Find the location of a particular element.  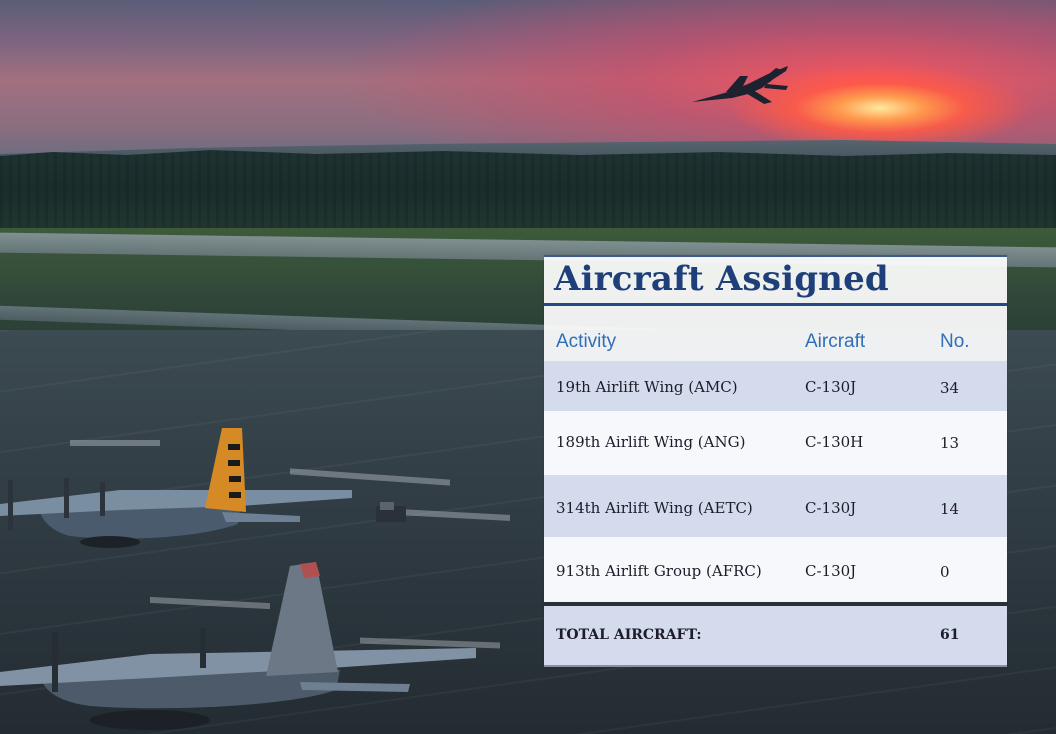

table-row: 314th Airlift Wing (AETC) C-130J 14 is located at coordinates (775, 506).